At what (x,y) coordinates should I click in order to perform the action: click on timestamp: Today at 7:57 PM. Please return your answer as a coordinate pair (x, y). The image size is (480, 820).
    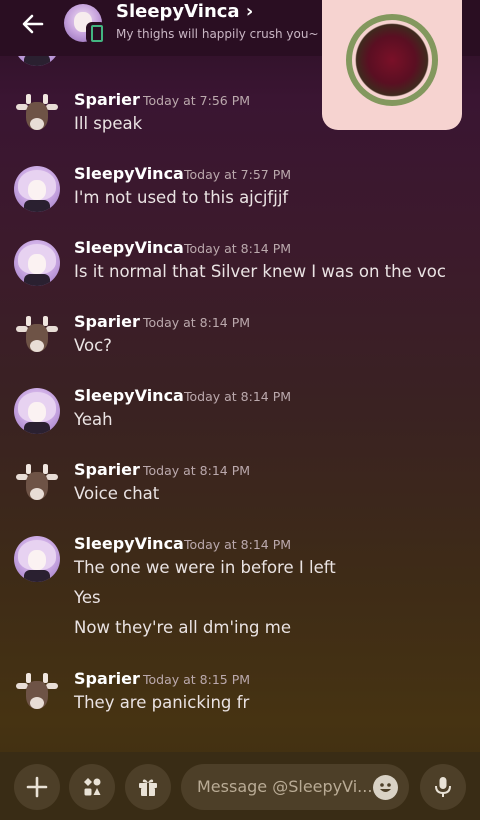
    Looking at the image, I should click on (238, 174).